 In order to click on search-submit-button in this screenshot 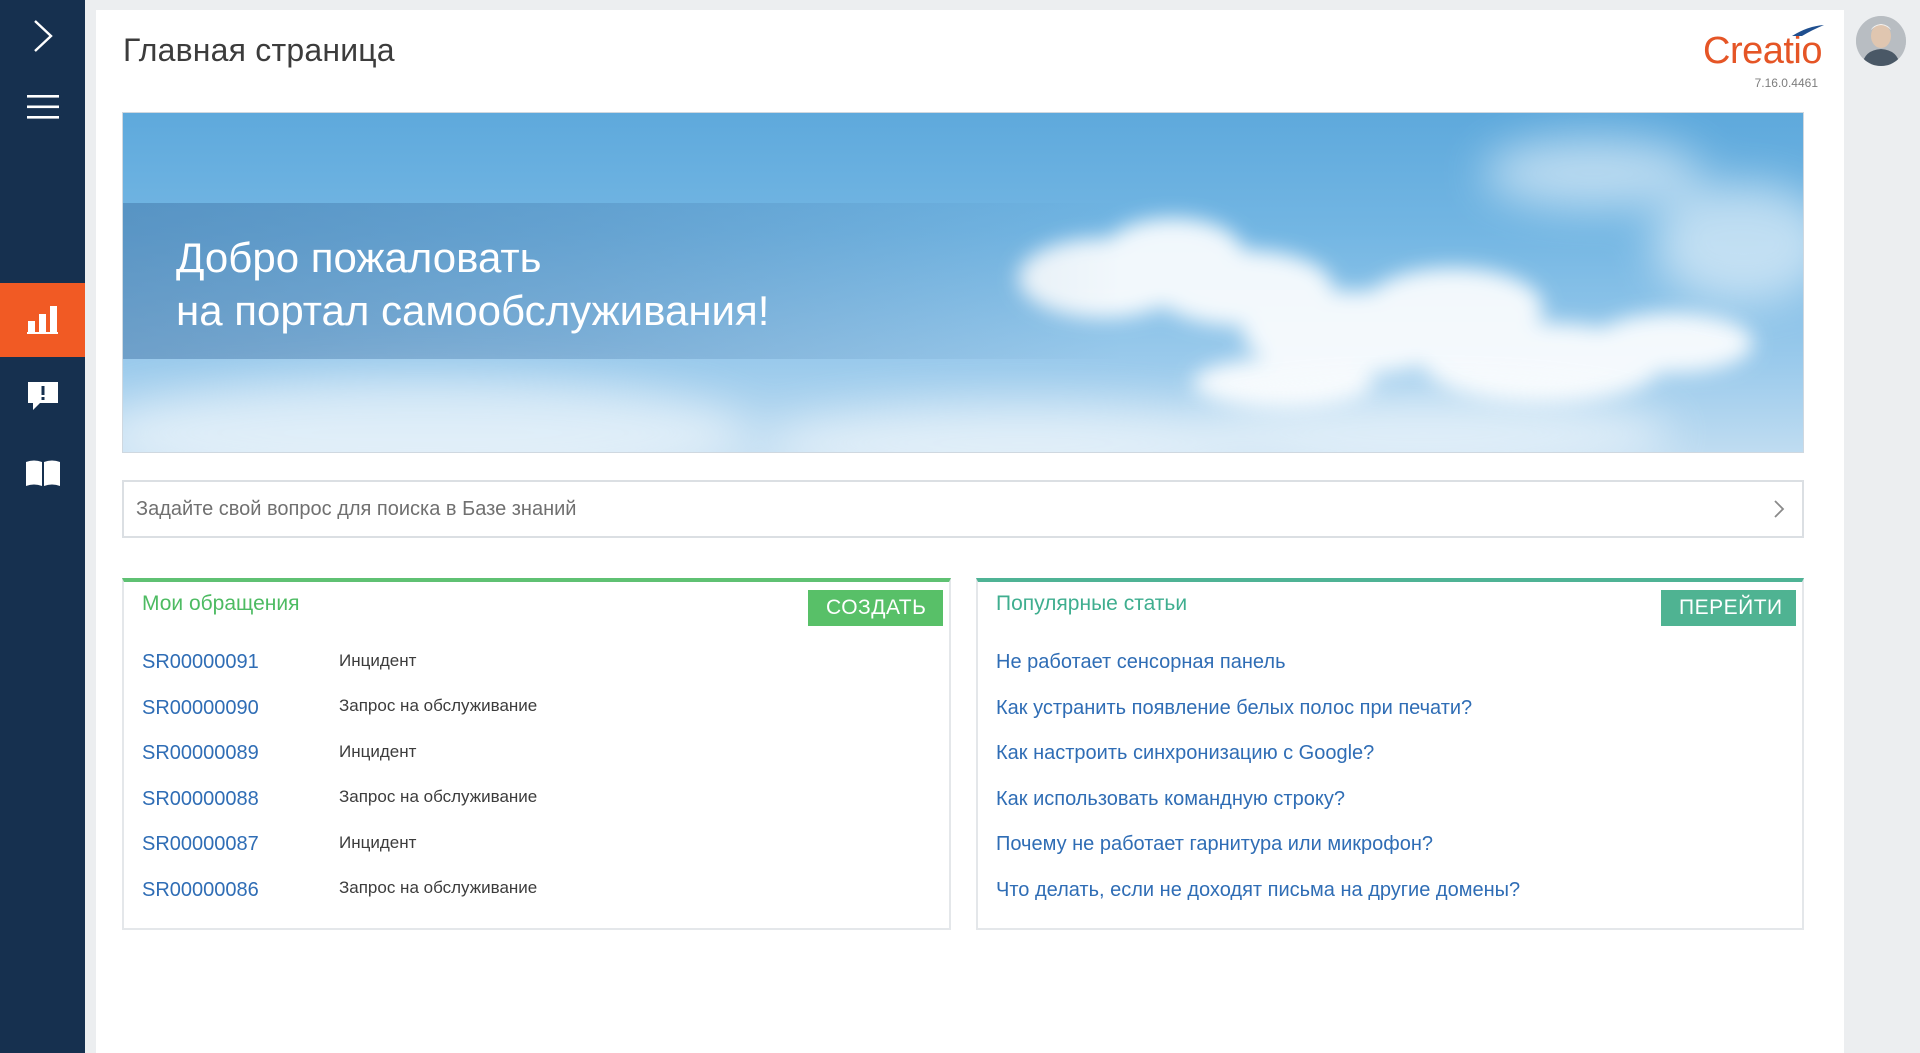, I will do `click(1779, 509)`.